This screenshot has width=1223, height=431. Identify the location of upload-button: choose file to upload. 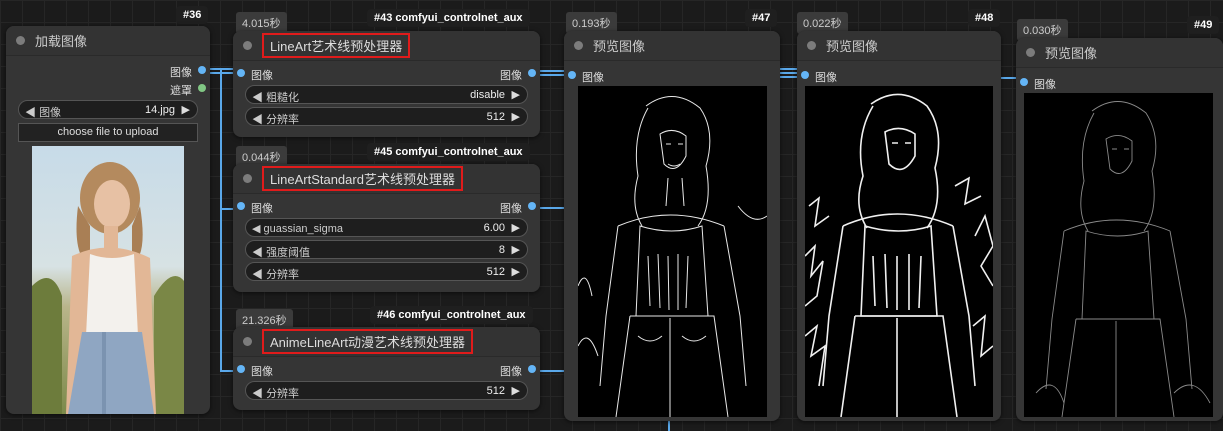
(108, 132).